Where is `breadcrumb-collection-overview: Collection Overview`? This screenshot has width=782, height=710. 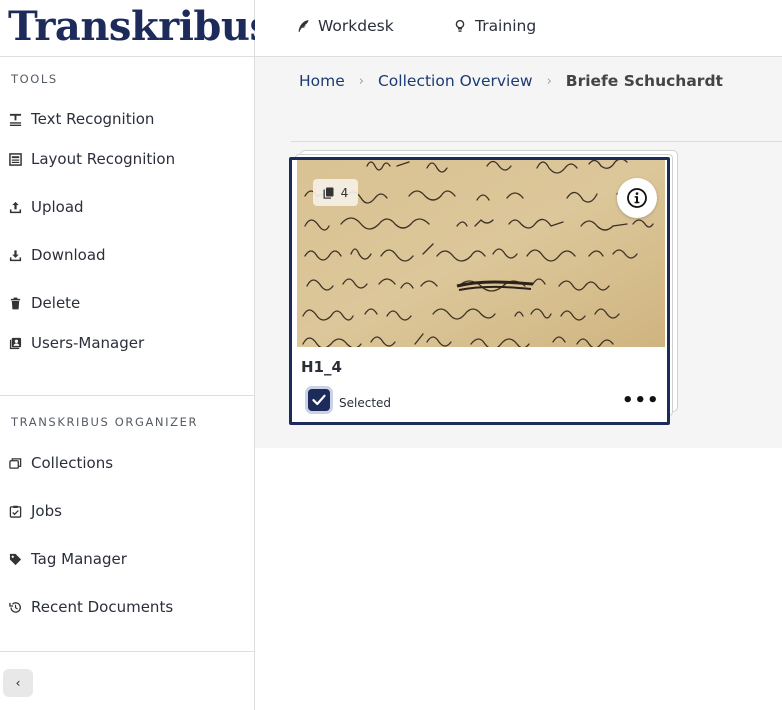 breadcrumb-collection-overview: Collection Overview is located at coordinates (455, 81).